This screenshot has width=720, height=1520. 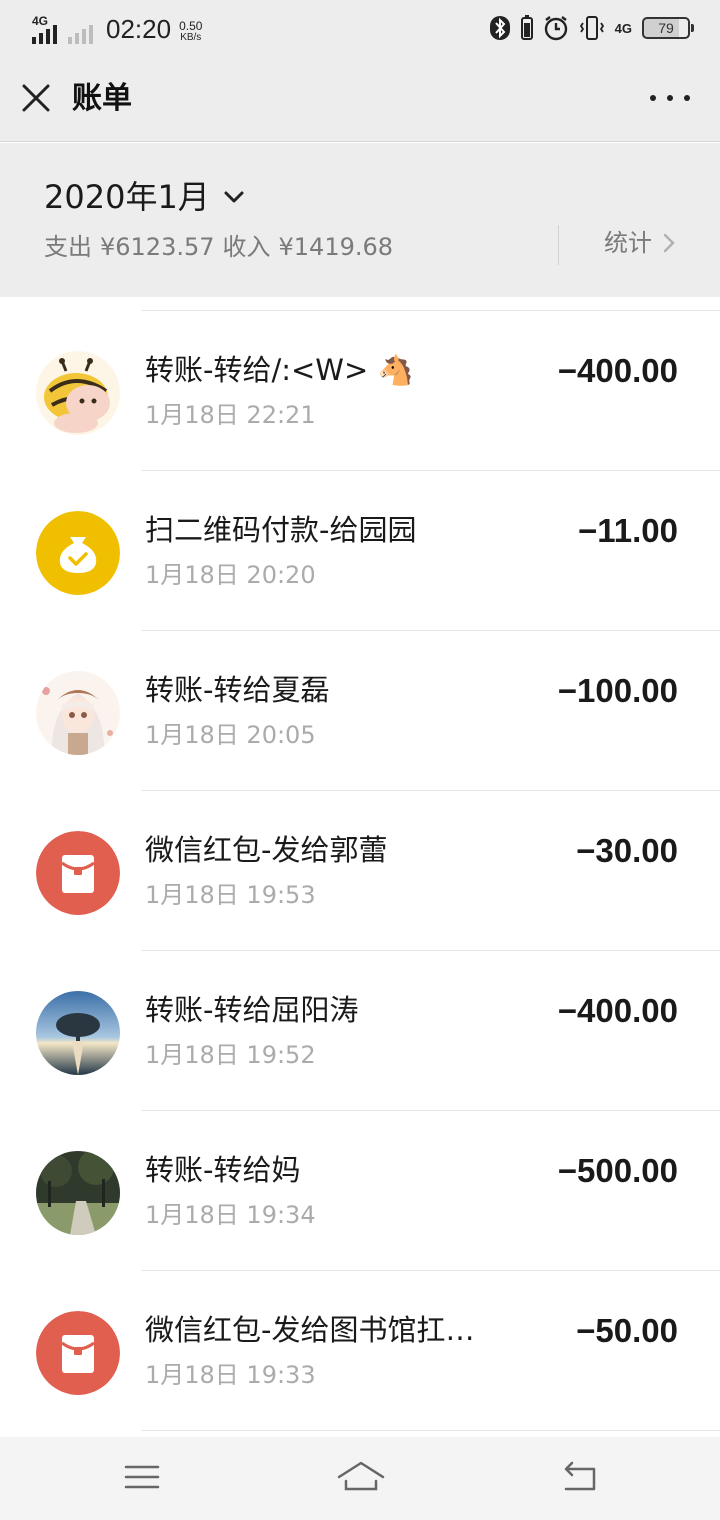 What do you see at coordinates (281, 530) in the screenshot?
I see `transaction-title: 扫二维码付款-给园园` at bounding box center [281, 530].